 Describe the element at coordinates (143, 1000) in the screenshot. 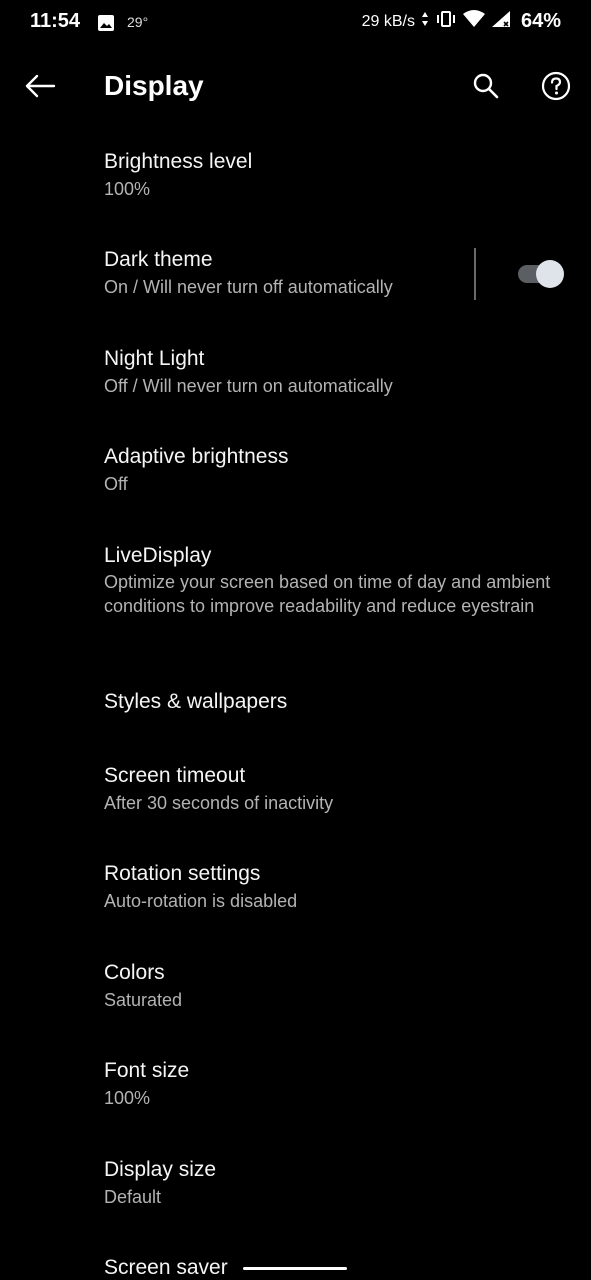

I see `setting-summary: Saturated` at that location.